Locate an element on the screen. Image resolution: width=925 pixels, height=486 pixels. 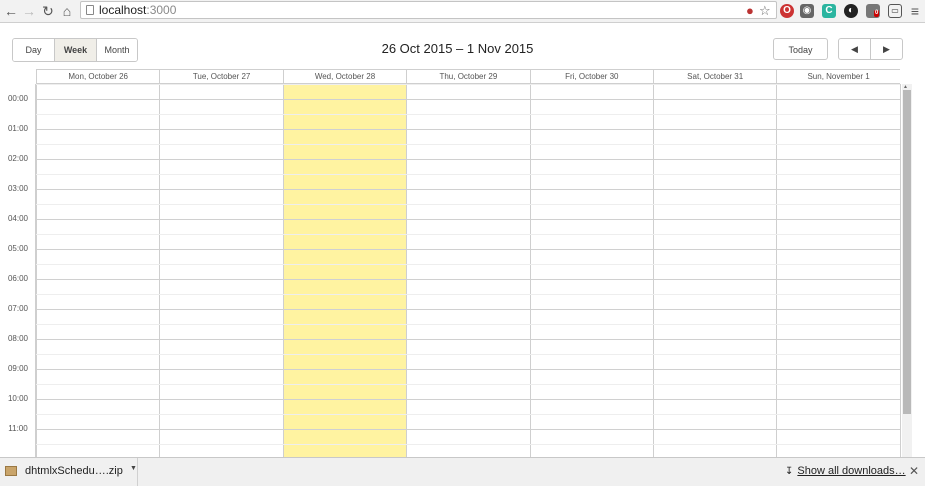
view-switcher: Day Week Month is located at coordinates (75, 50).